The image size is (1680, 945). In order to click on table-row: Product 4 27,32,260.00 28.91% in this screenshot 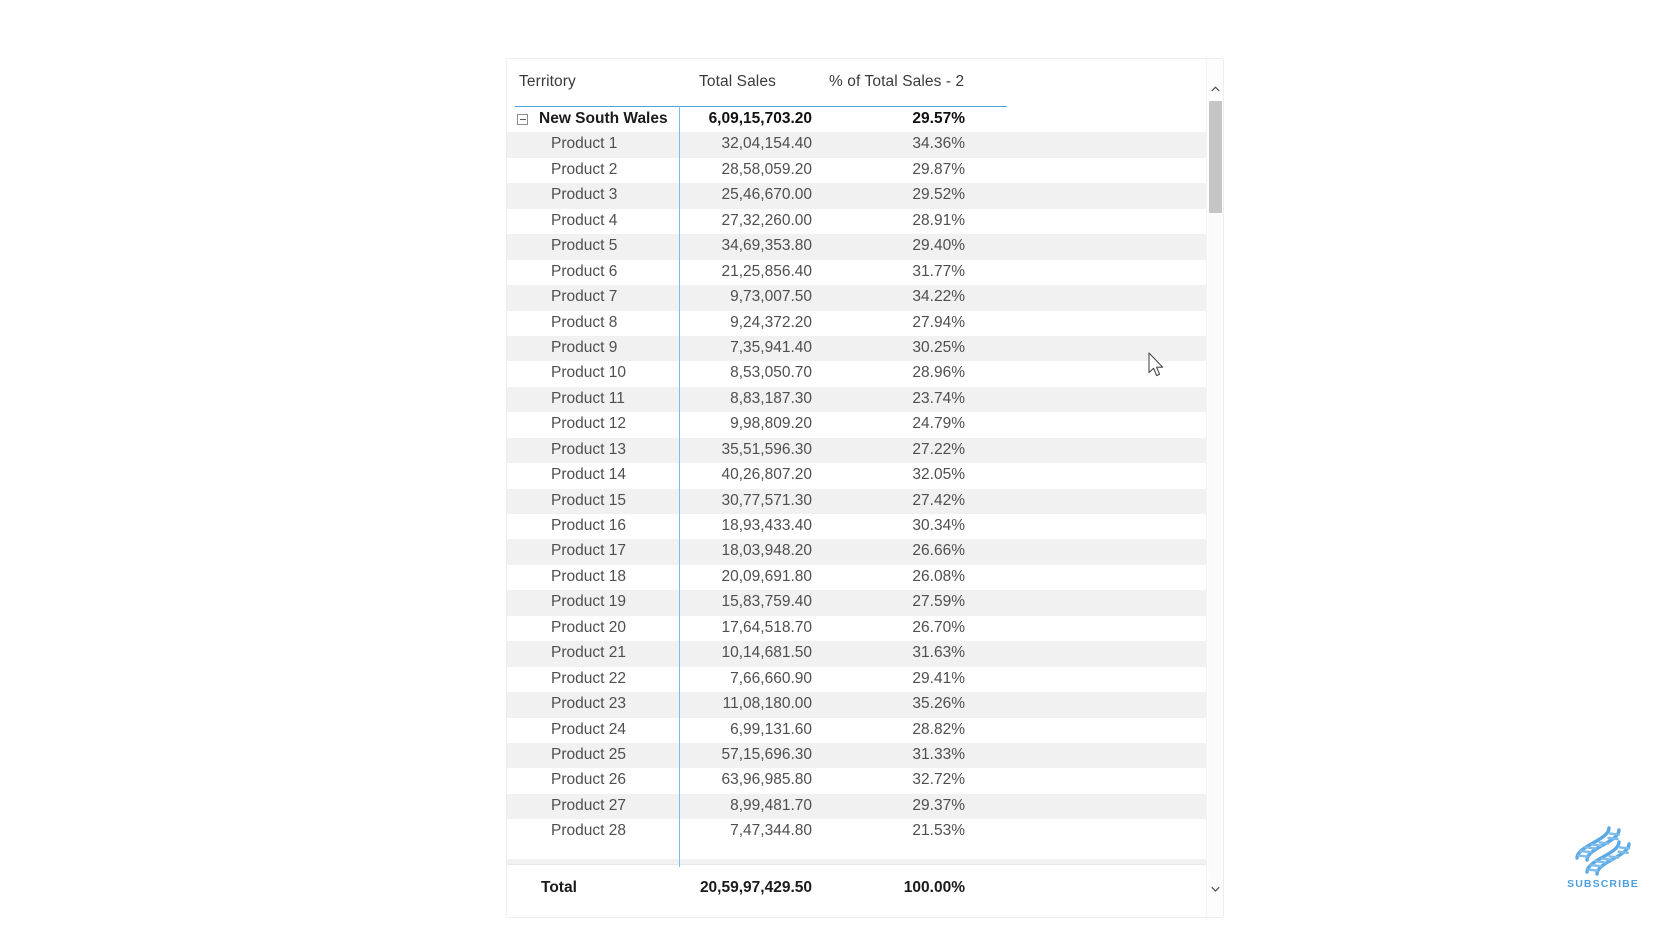, I will do `click(865, 221)`.